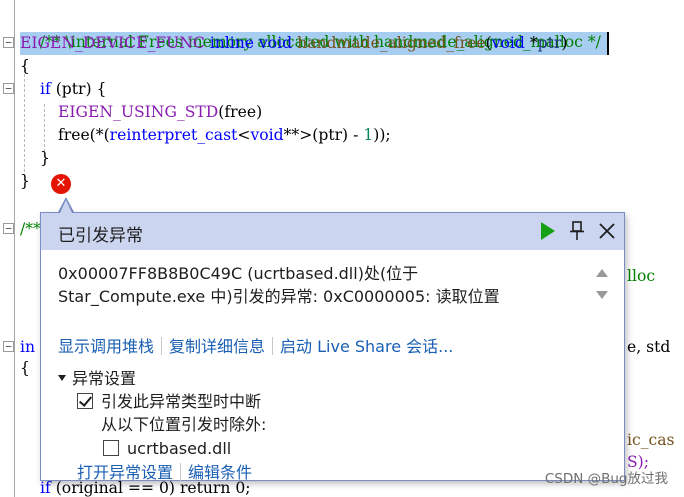  Describe the element at coordinates (104, 378) in the screenshot. I see `exception-settings-header: 异常设置` at that location.